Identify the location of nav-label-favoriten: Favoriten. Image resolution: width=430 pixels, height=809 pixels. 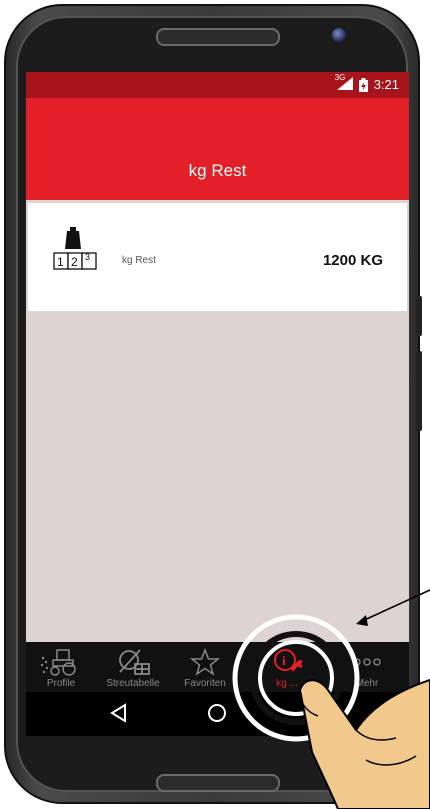
(205, 683).